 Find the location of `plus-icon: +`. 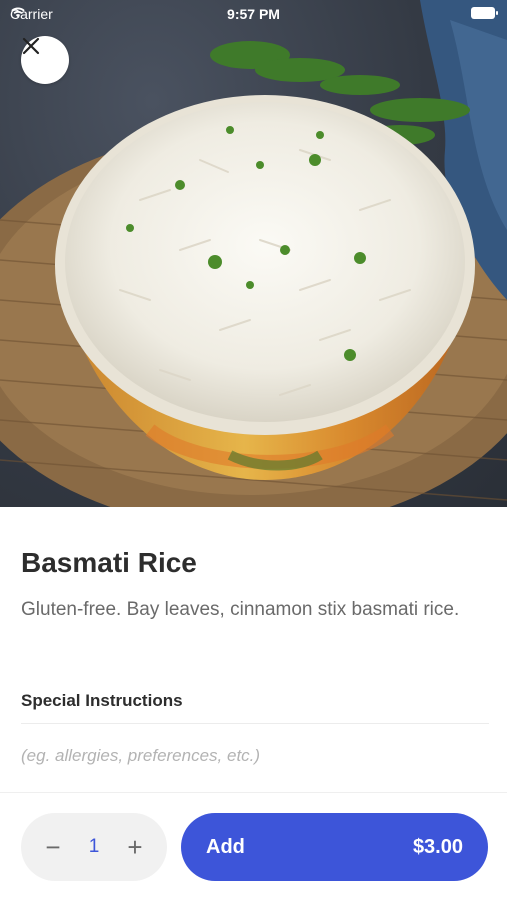

plus-icon: + is located at coordinates (135, 847).